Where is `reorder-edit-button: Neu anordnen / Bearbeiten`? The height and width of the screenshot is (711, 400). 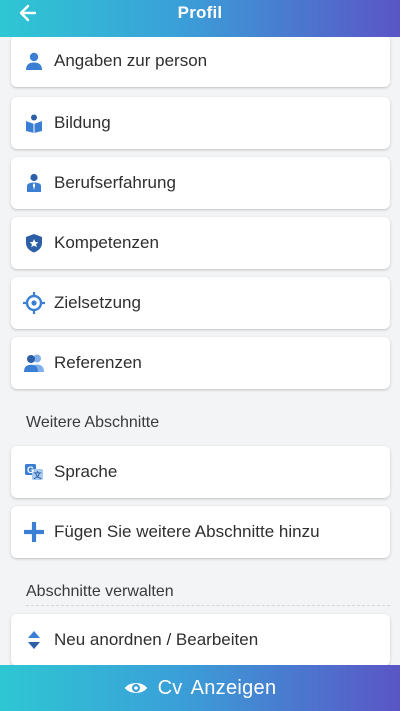
reorder-edit-button: Neu anordnen / Bearbeiten is located at coordinates (200, 639).